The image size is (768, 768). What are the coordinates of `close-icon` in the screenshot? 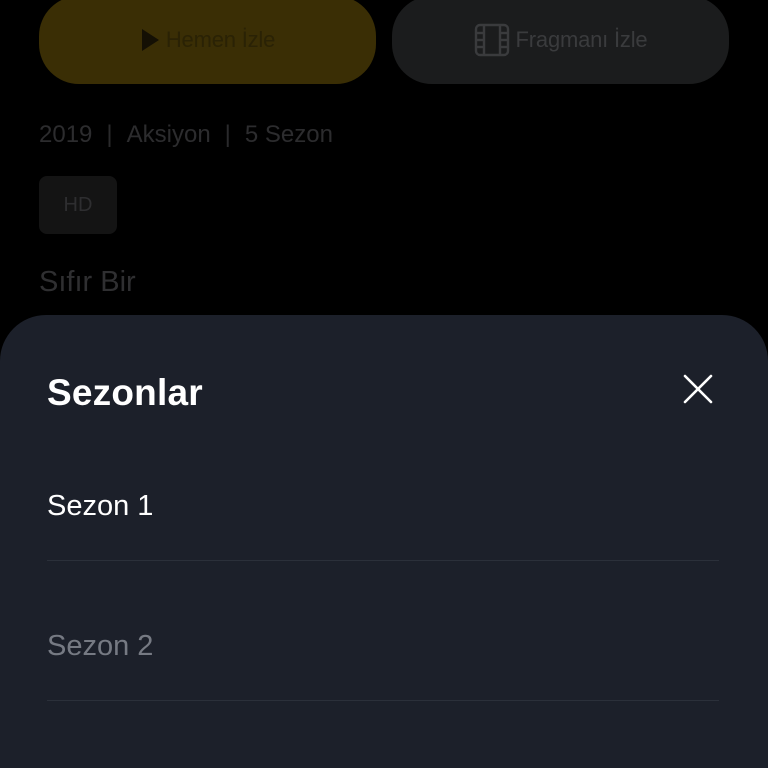 It's located at (698, 391).